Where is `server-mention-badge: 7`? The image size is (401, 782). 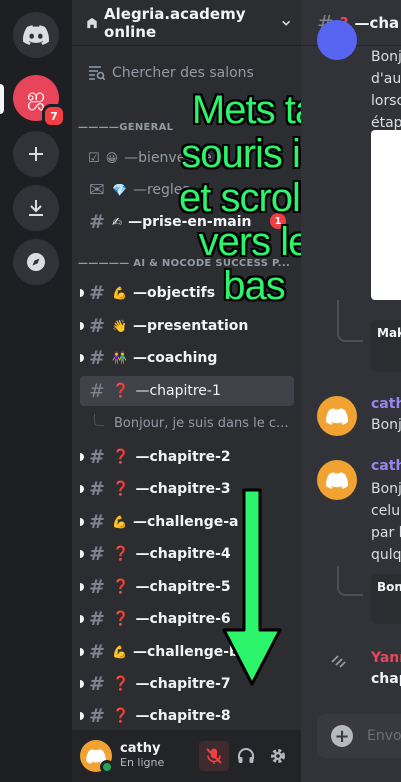 server-mention-badge: 7 is located at coordinates (54, 116).